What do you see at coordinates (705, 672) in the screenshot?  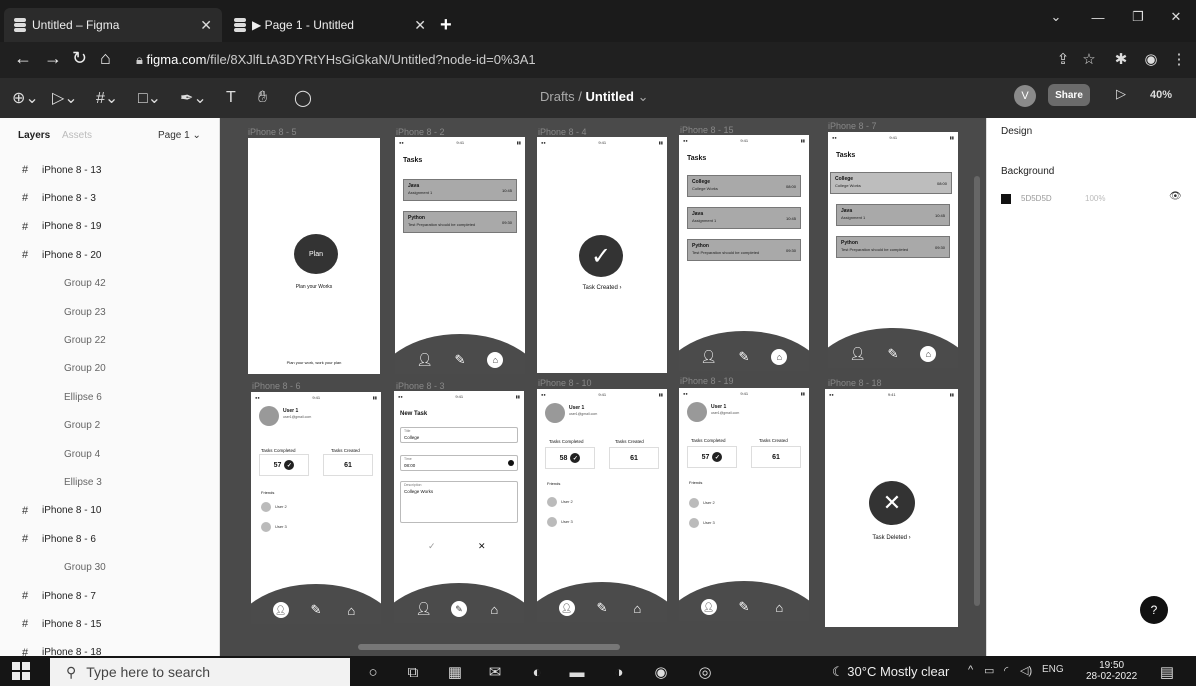 I see `chrome-profile-icon: ◎` at bounding box center [705, 672].